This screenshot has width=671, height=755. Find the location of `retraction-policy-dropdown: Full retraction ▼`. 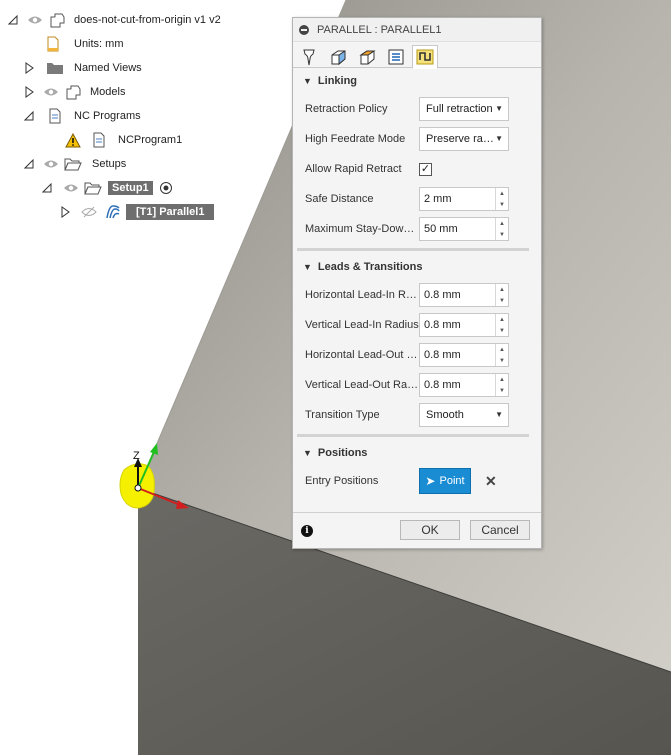

retraction-policy-dropdown: Full retraction ▼ is located at coordinates (464, 109).